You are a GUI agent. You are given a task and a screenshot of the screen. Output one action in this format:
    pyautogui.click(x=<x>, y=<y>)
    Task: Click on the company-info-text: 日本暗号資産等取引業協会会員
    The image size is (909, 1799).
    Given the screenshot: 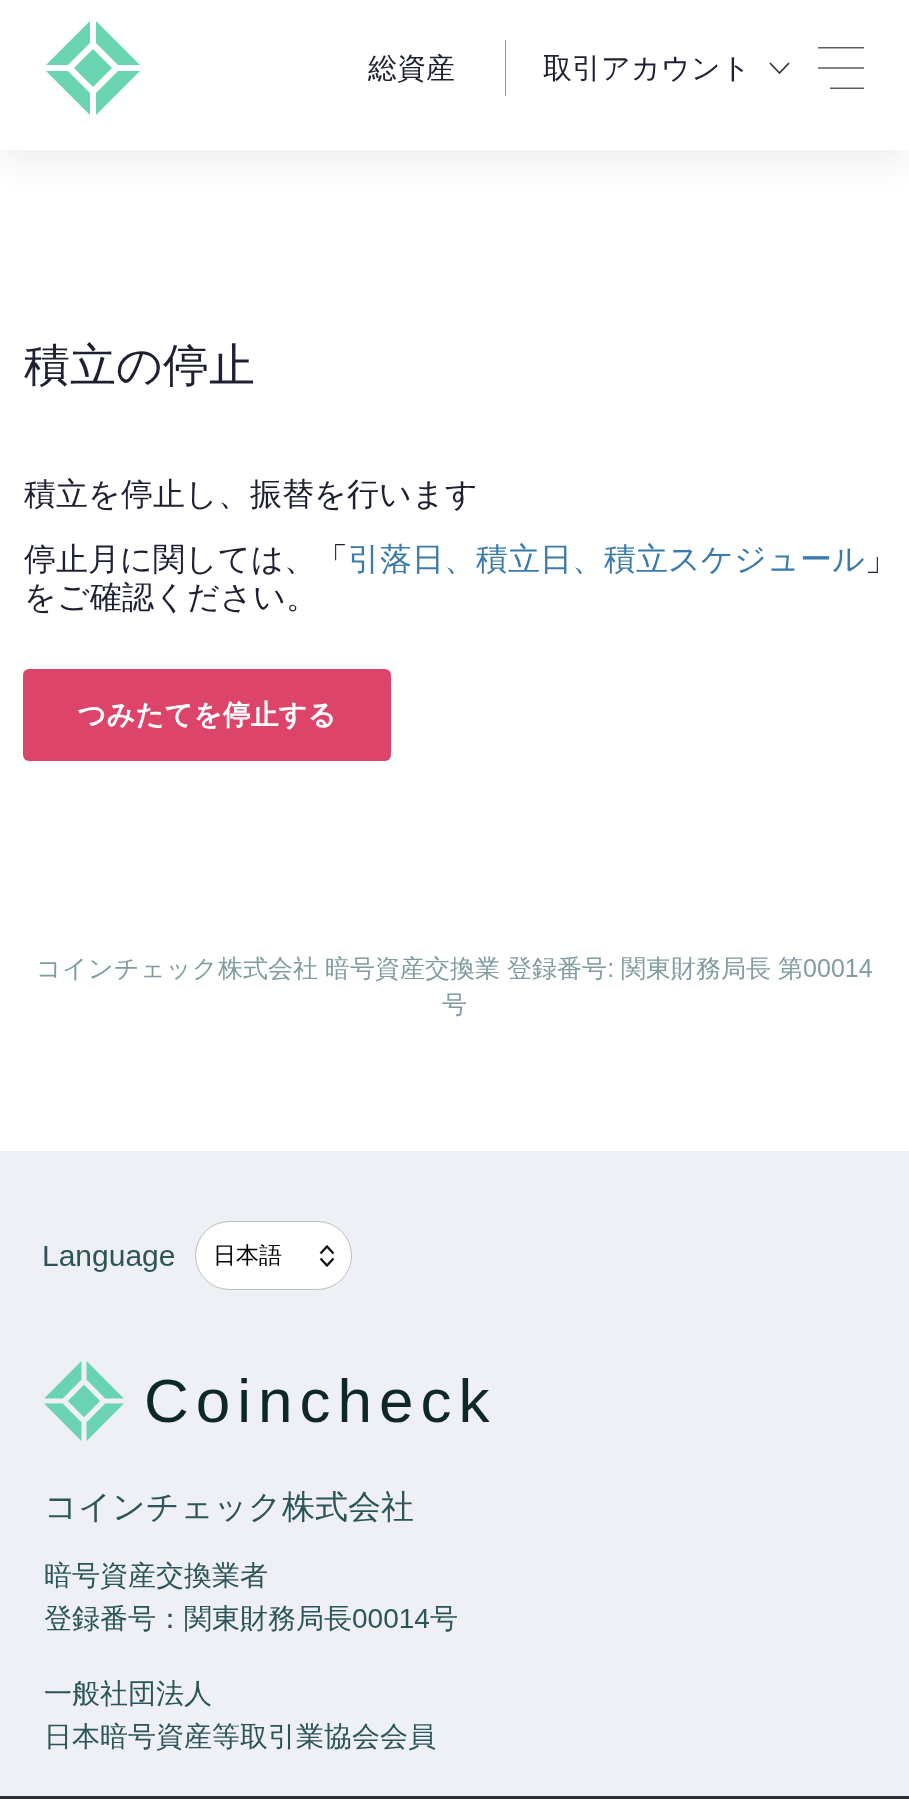 What is the action you would take?
    pyautogui.click(x=240, y=1737)
    